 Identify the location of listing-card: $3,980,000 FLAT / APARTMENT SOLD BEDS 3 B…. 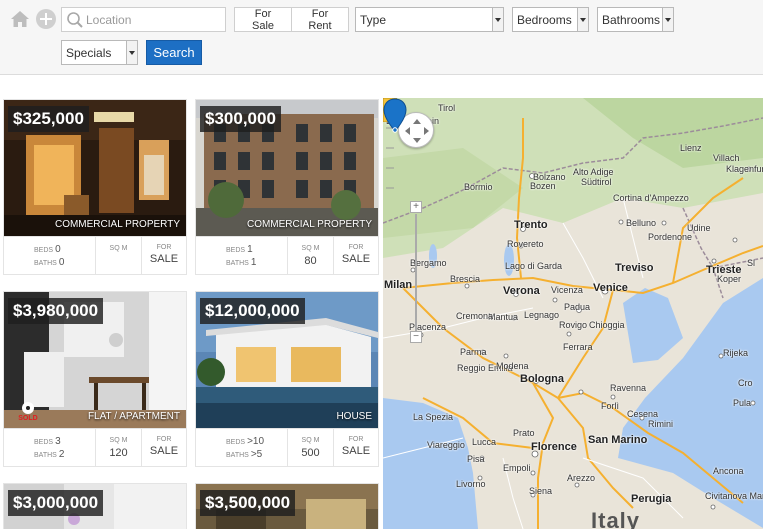
(95, 379).